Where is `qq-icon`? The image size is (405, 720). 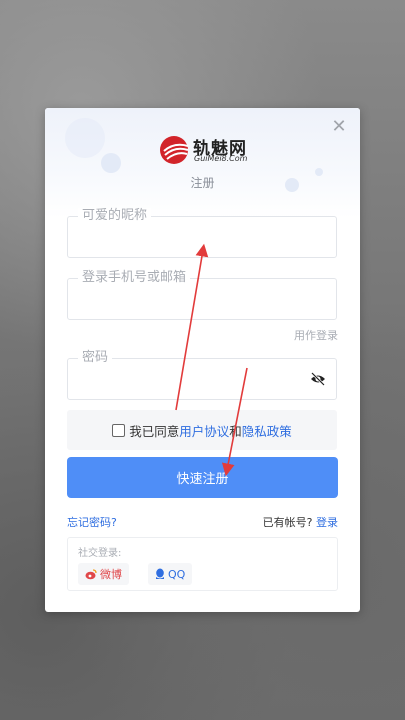 qq-icon is located at coordinates (160, 573).